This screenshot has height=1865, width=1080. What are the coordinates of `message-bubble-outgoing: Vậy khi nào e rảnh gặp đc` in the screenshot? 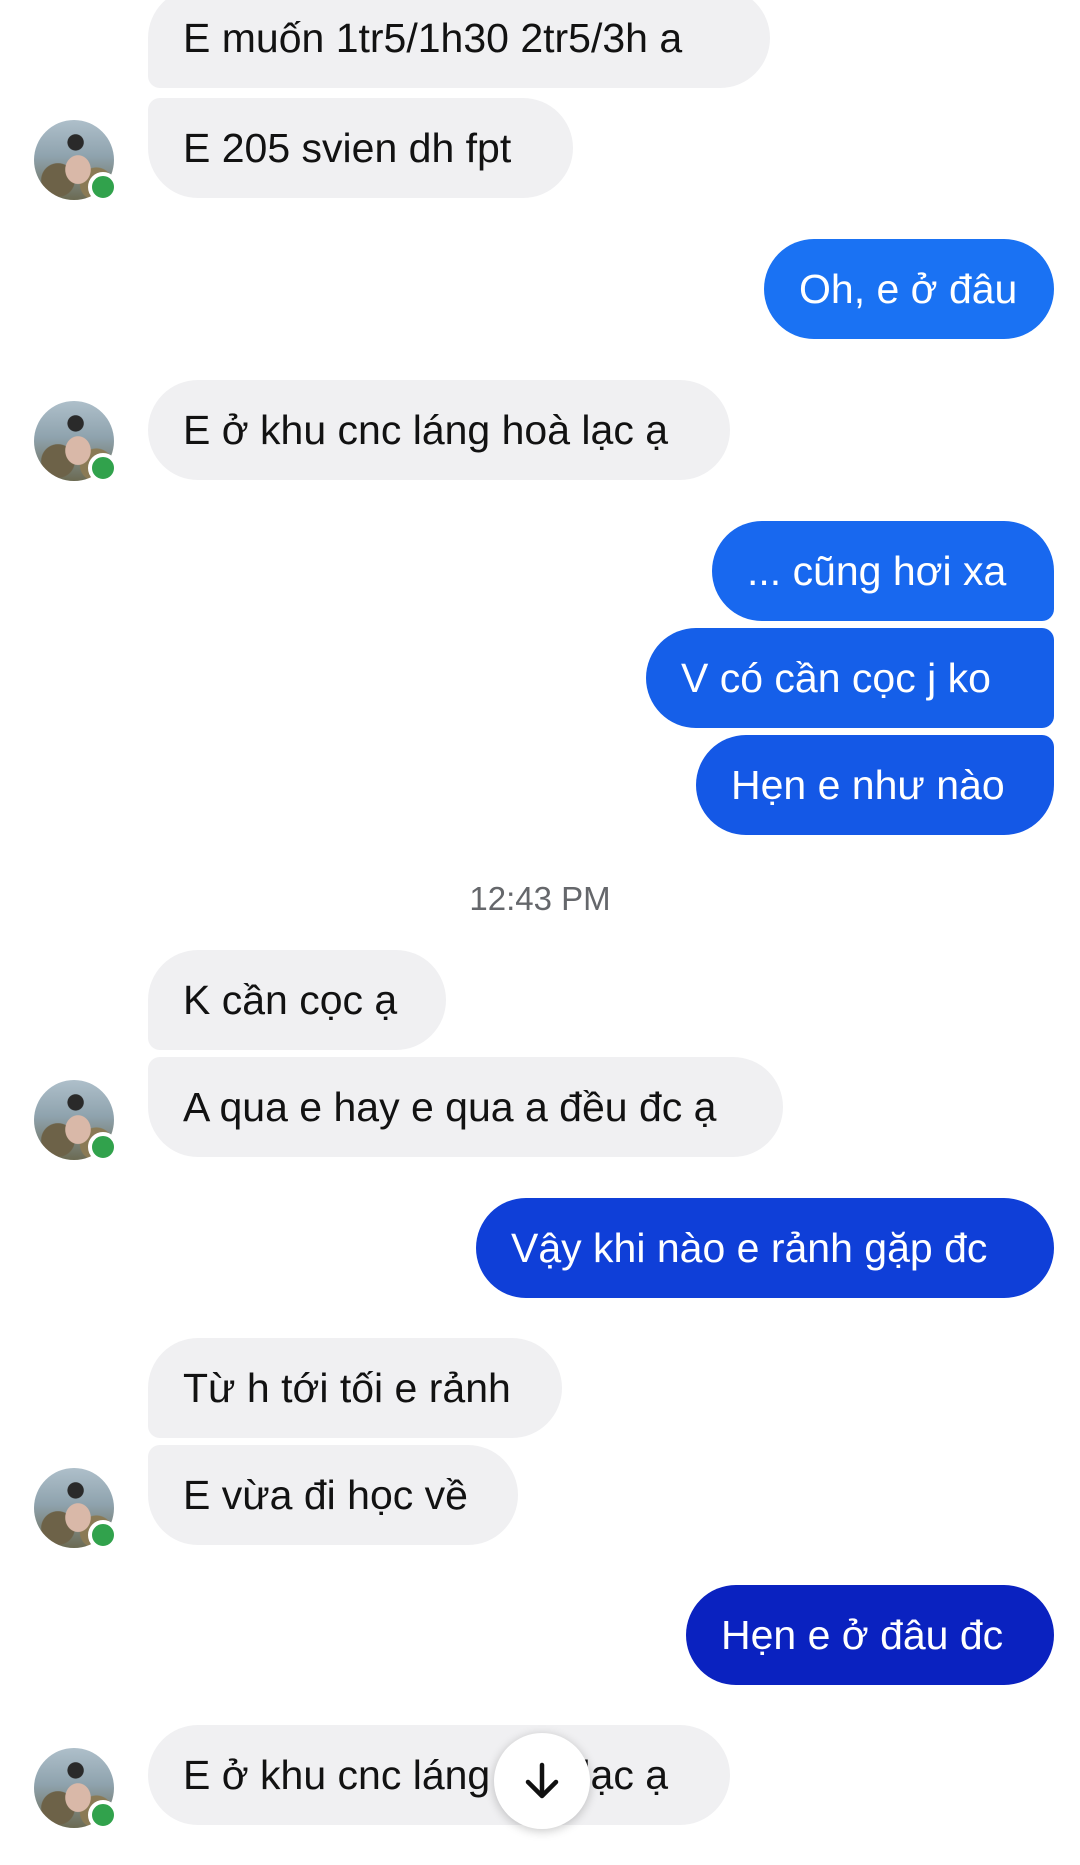 It's located at (765, 1248).